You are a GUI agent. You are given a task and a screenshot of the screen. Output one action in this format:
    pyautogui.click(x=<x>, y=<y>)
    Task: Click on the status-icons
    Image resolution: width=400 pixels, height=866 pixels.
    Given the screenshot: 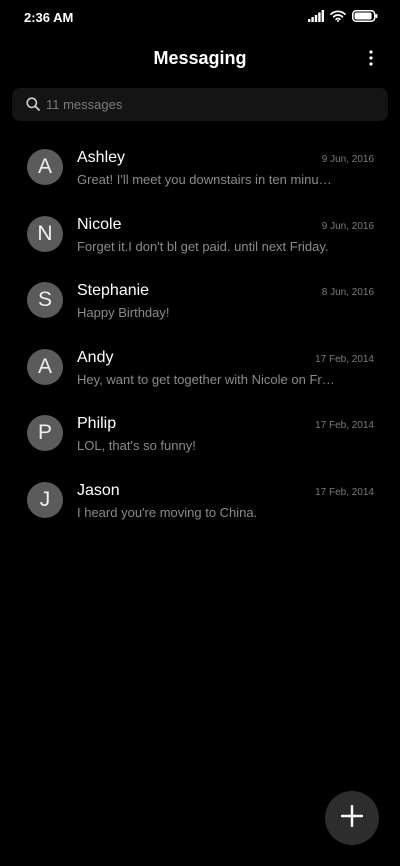 What is the action you would take?
    pyautogui.click(x=343, y=18)
    